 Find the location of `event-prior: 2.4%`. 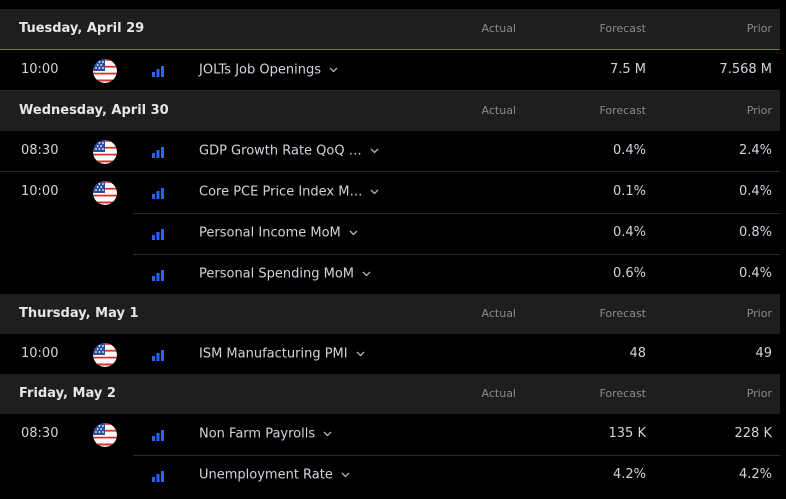

event-prior: 2.4% is located at coordinates (755, 150).